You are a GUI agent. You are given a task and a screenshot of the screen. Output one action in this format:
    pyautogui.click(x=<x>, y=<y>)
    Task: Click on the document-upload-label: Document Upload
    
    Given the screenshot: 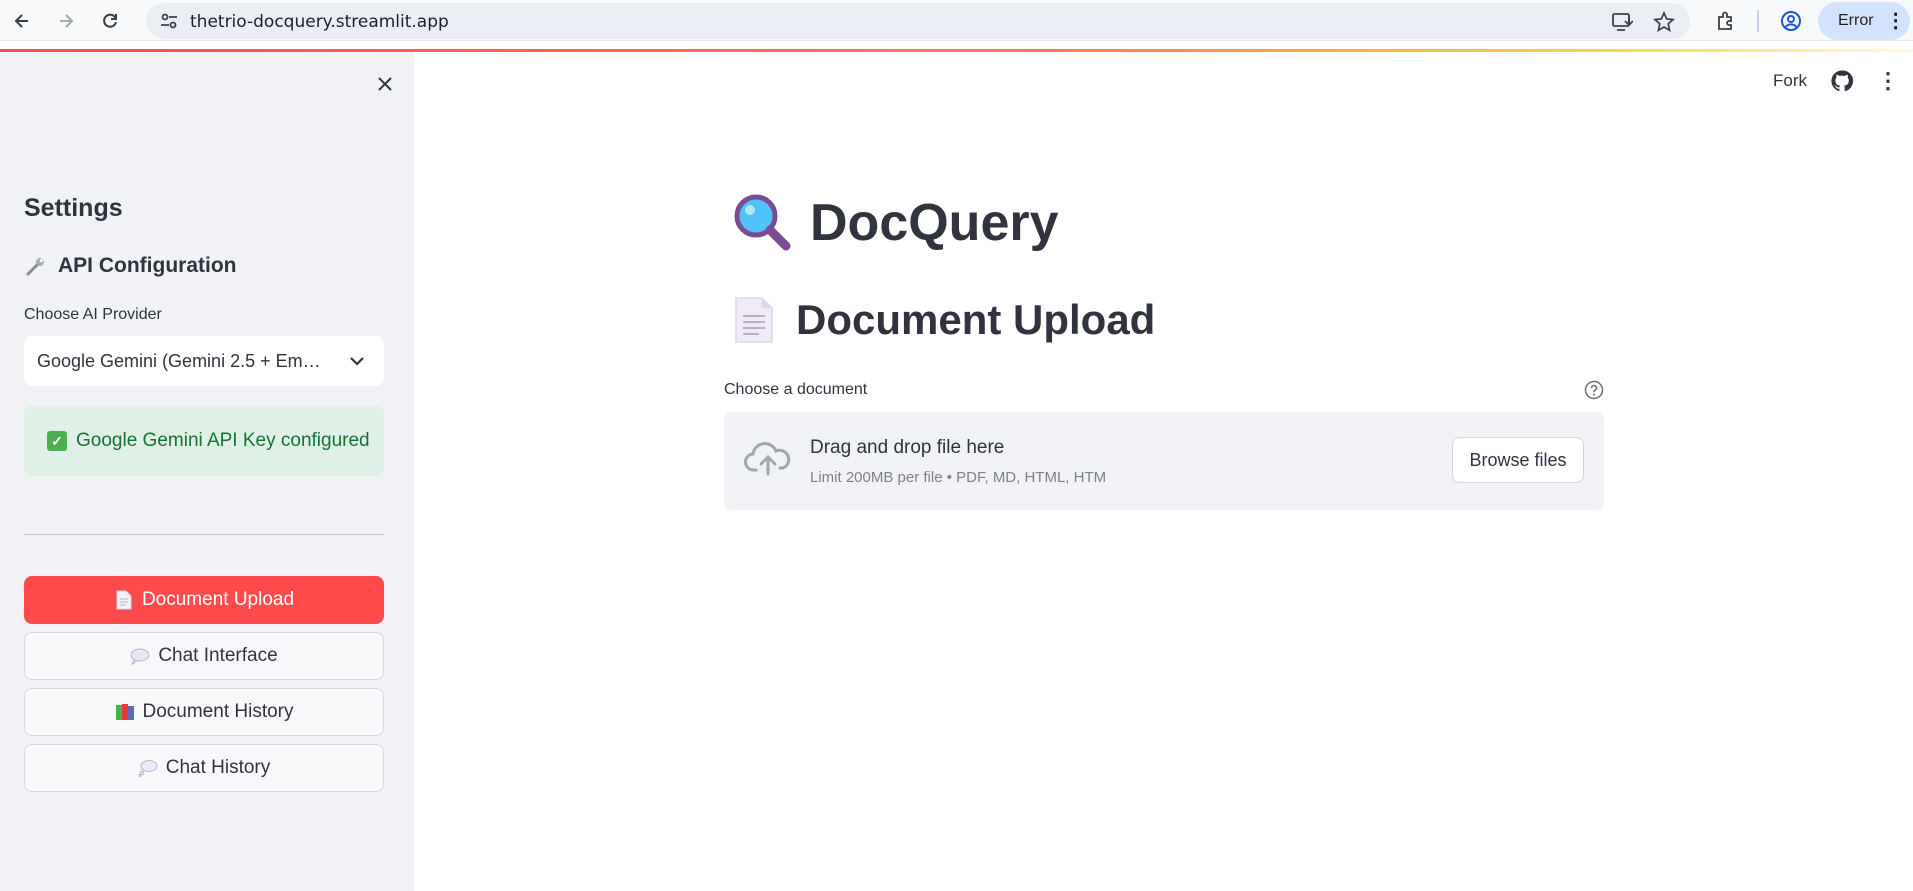 What is the action you would take?
    pyautogui.click(x=218, y=599)
    